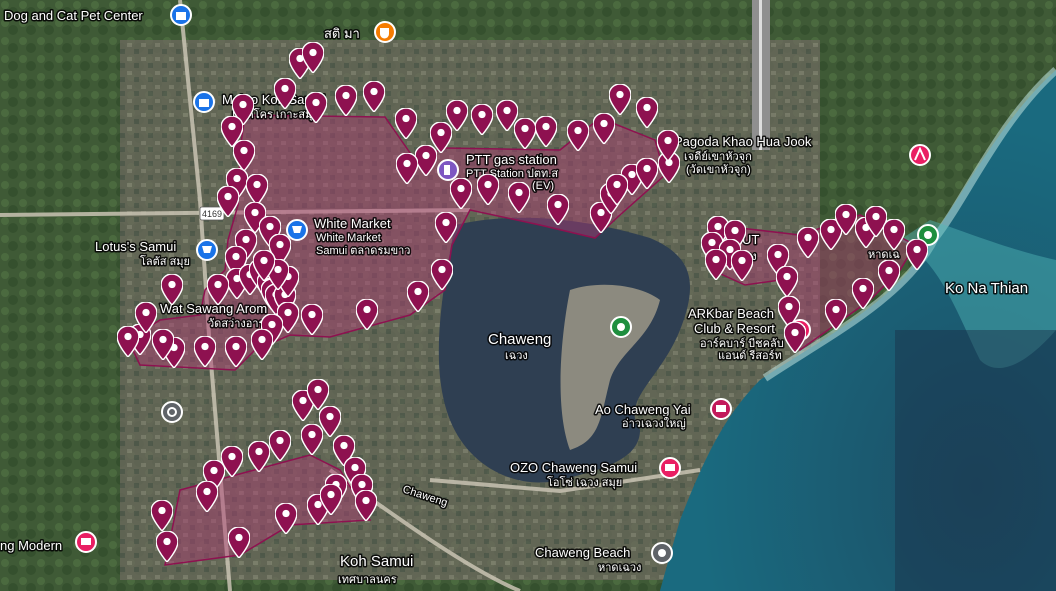  Describe the element at coordinates (348, 238) in the screenshot. I see `label-white-market-2: White Market` at that location.